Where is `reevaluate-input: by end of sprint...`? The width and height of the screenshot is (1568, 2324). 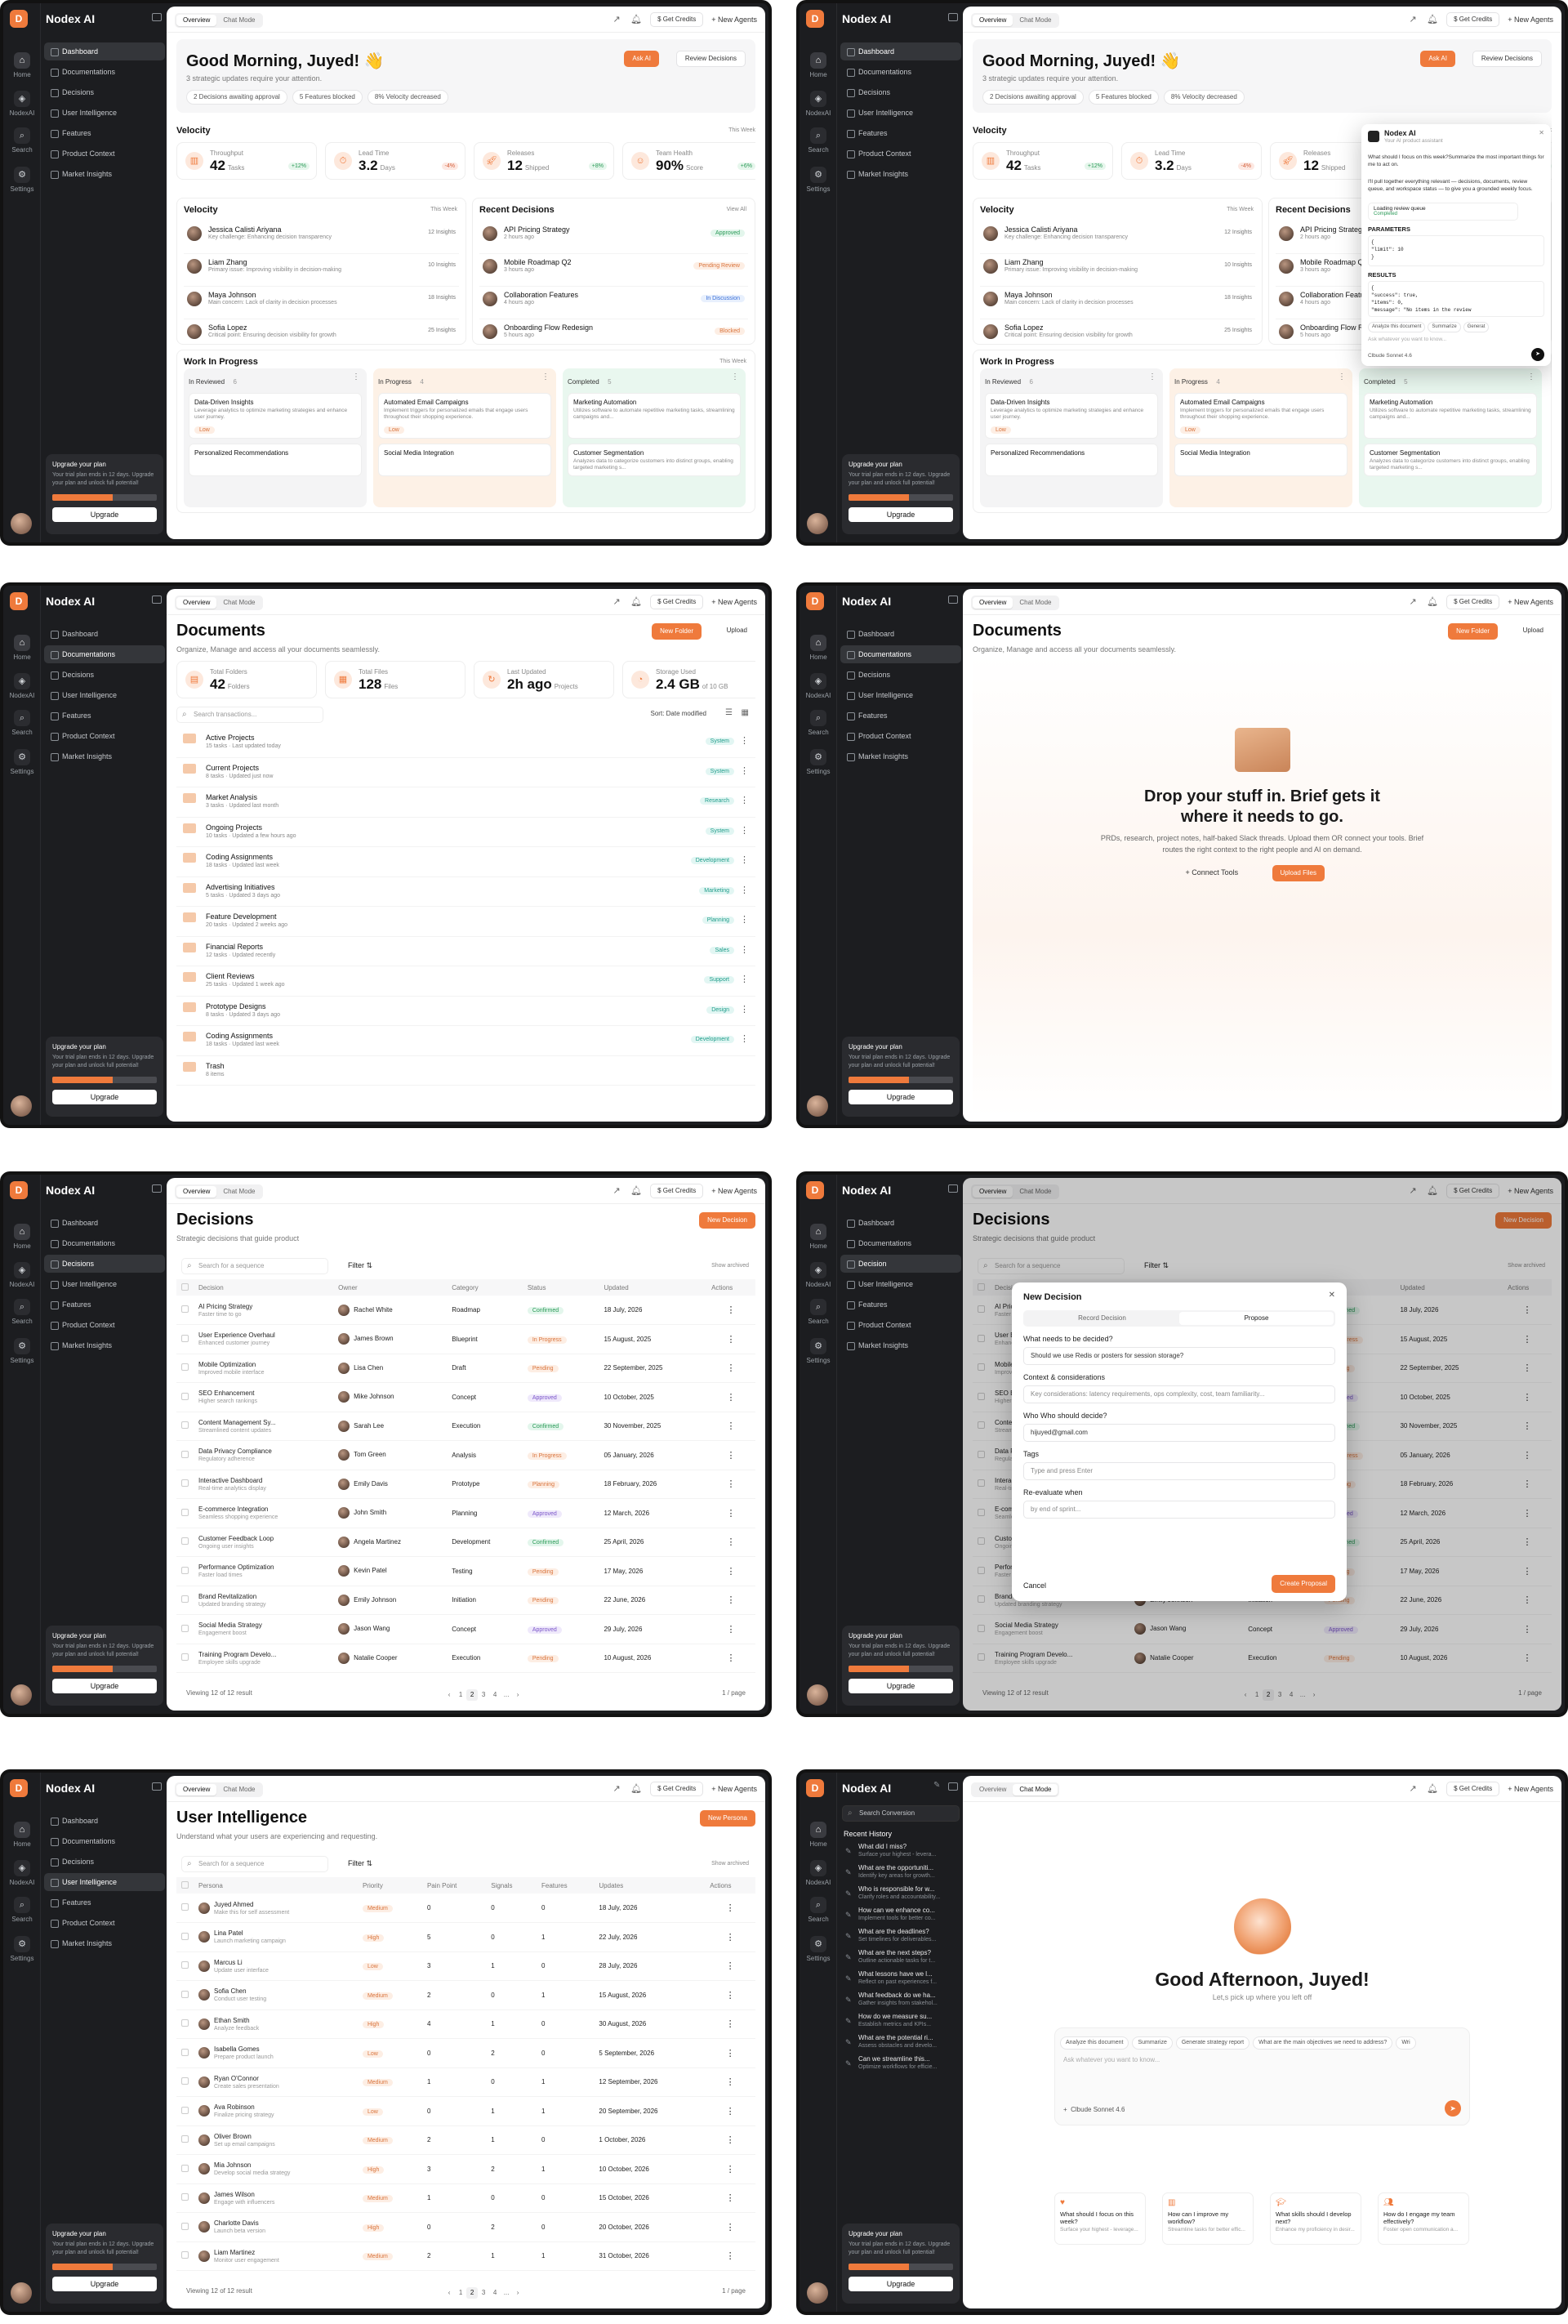
reevaluate-input: by end of sprint... is located at coordinates (1179, 1510).